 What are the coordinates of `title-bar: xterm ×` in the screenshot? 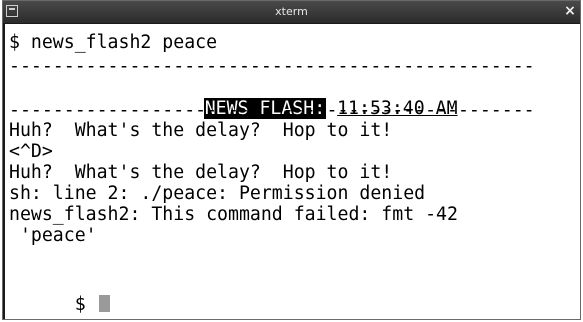 It's located at (291, 12).